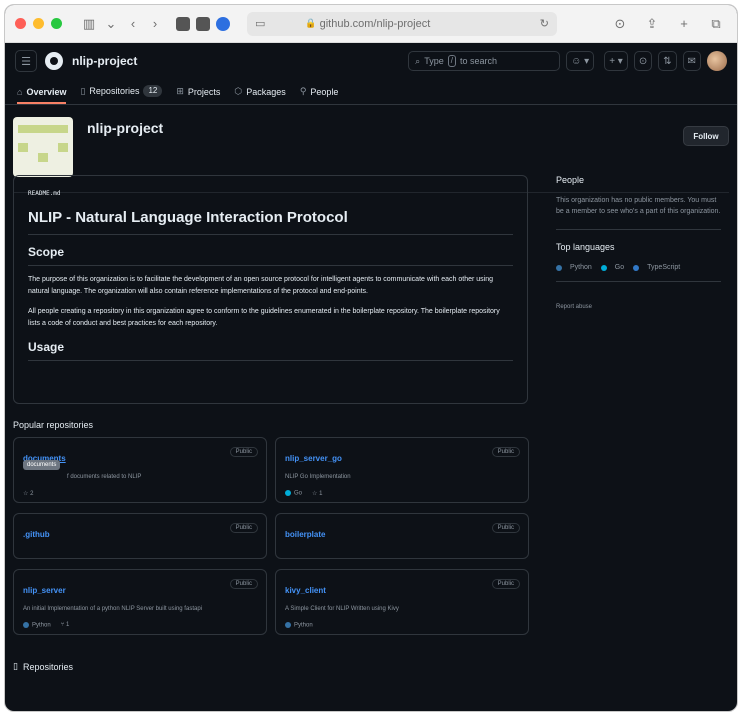 The width and height of the screenshot is (742, 716). Describe the element at coordinates (544, 23) in the screenshot. I see `reload-icon: ↻` at that location.